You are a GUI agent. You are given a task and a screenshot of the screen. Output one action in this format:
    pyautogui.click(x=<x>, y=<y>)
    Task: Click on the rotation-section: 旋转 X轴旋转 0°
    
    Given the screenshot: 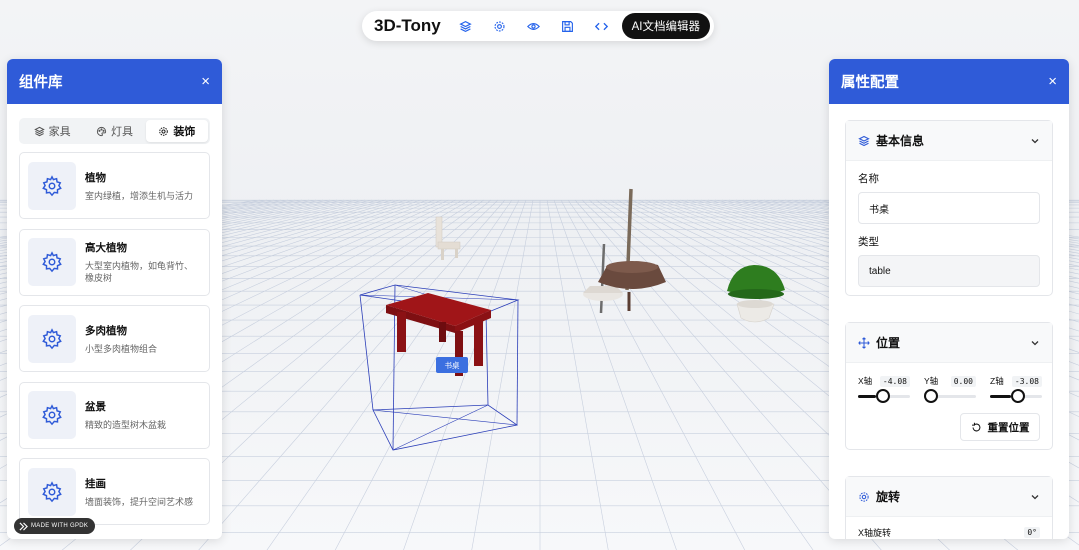 What is the action you would take?
    pyautogui.click(x=949, y=507)
    